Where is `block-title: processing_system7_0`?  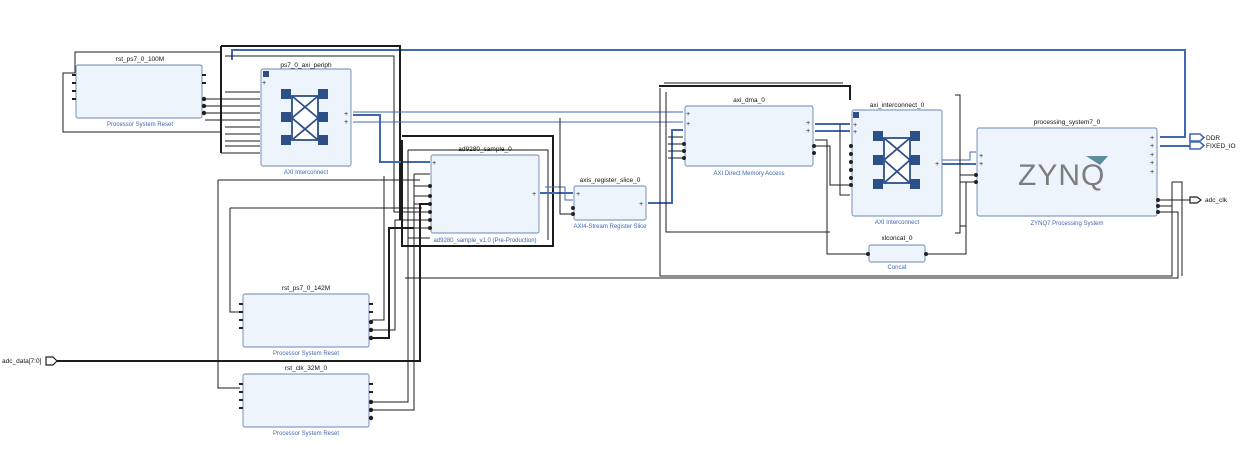
block-title: processing_system7_0 is located at coordinates (1067, 122).